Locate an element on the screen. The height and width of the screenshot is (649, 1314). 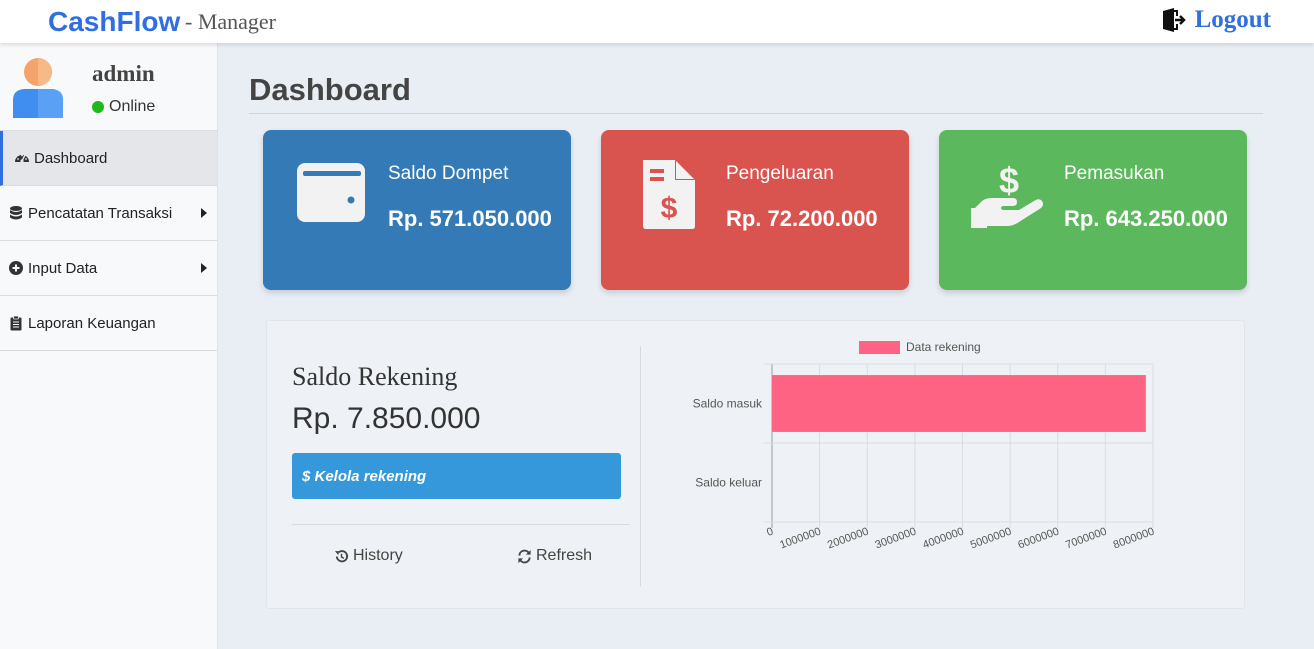
user-status-label: Online is located at coordinates (132, 106).